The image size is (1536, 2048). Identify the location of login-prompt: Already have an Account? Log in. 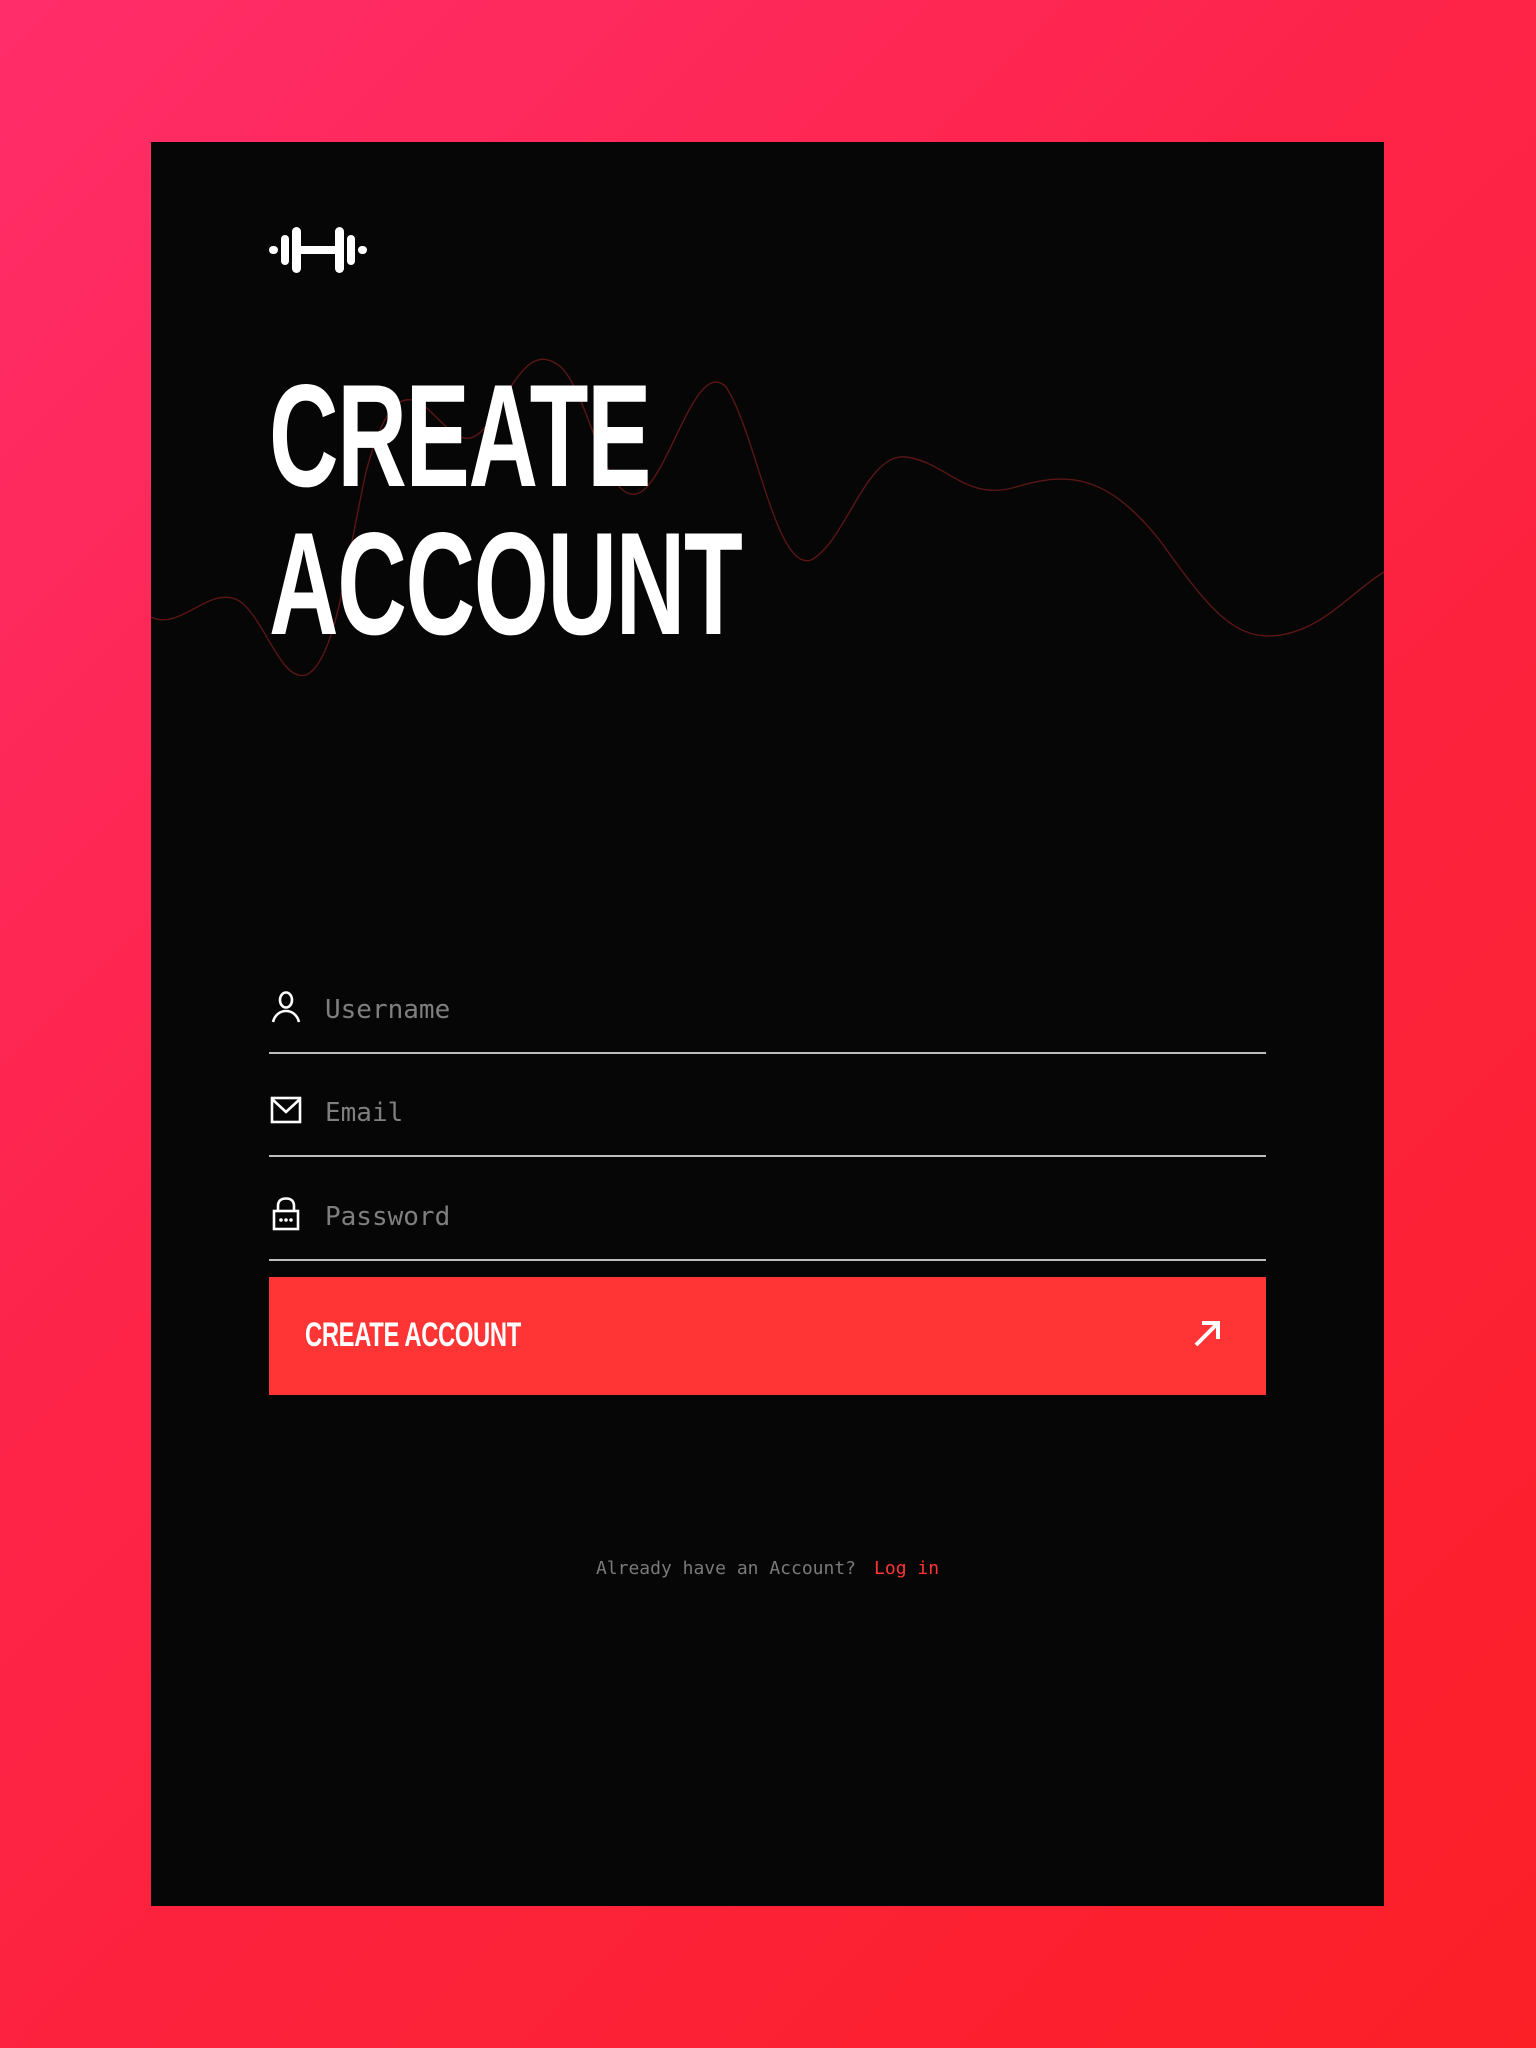
(767, 1568).